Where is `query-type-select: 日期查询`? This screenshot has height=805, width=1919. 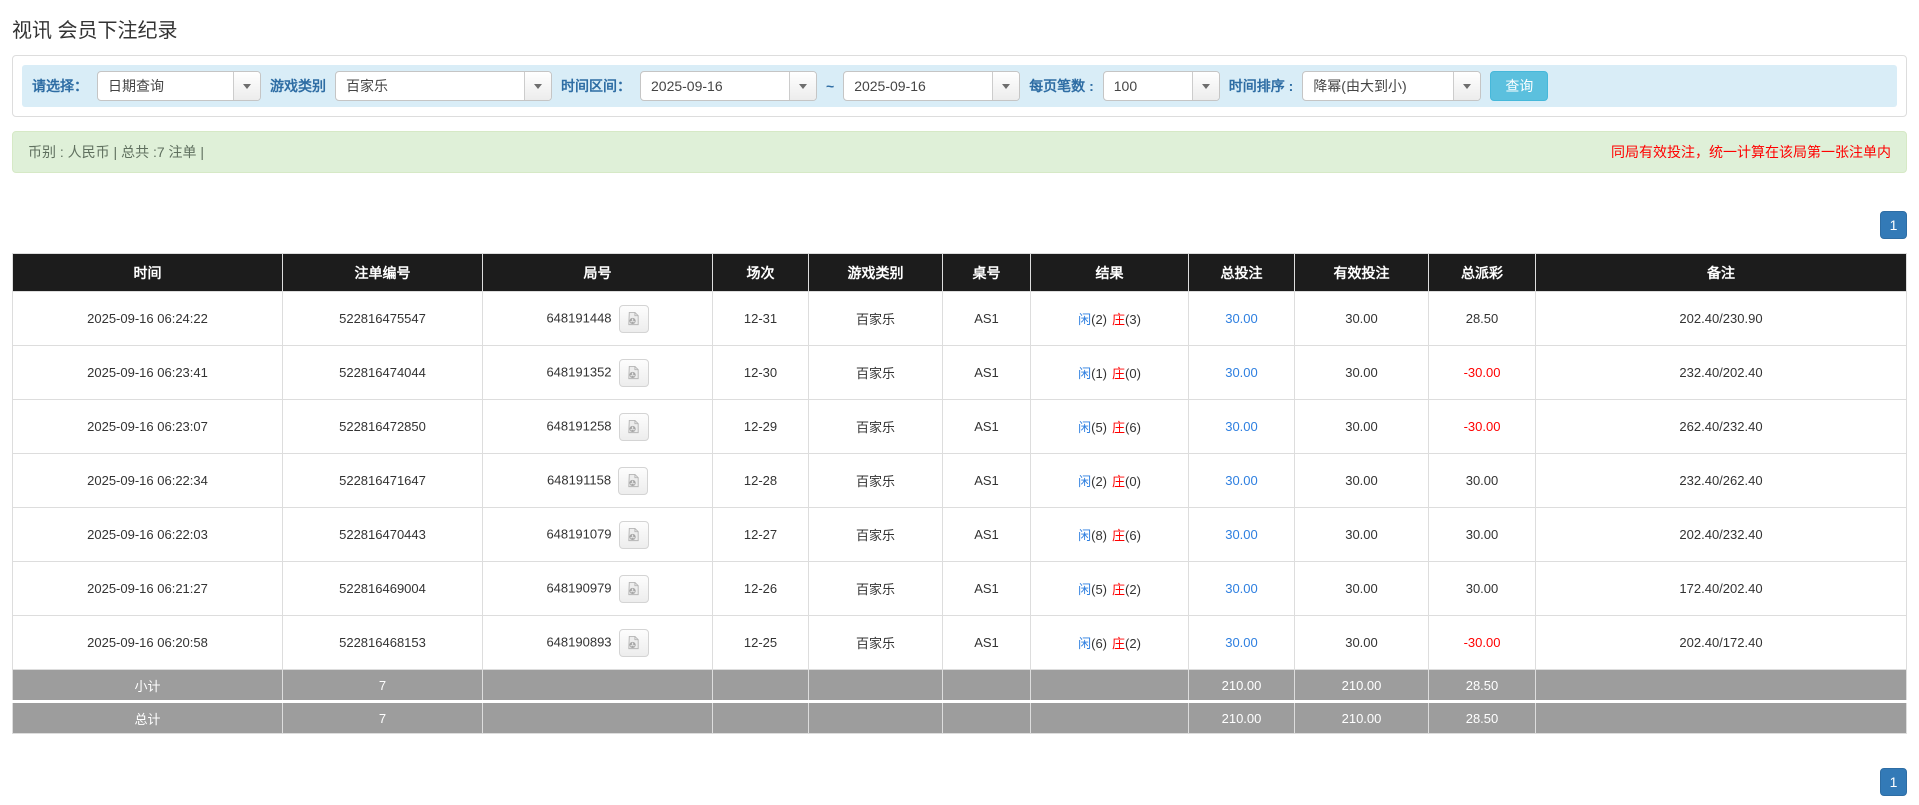 query-type-select: 日期查询 is located at coordinates (179, 86).